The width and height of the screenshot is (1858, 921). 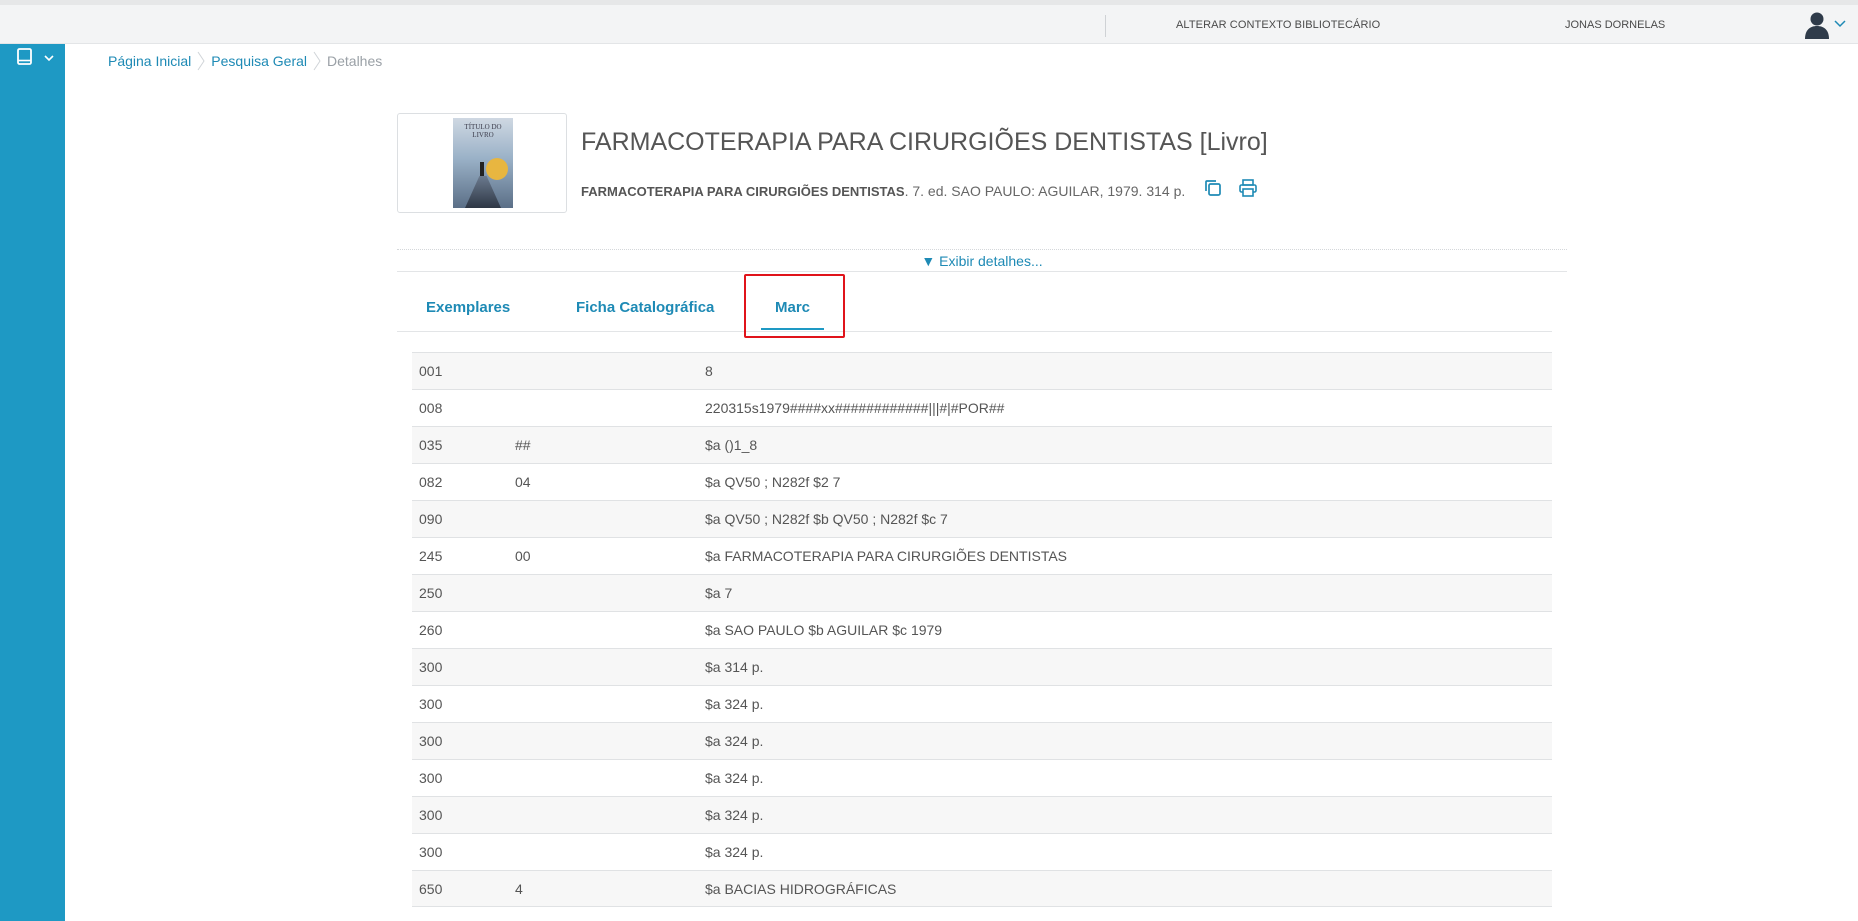 What do you see at coordinates (1105, 26) in the screenshot?
I see `topbar-divider` at bounding box center [1105, 26].